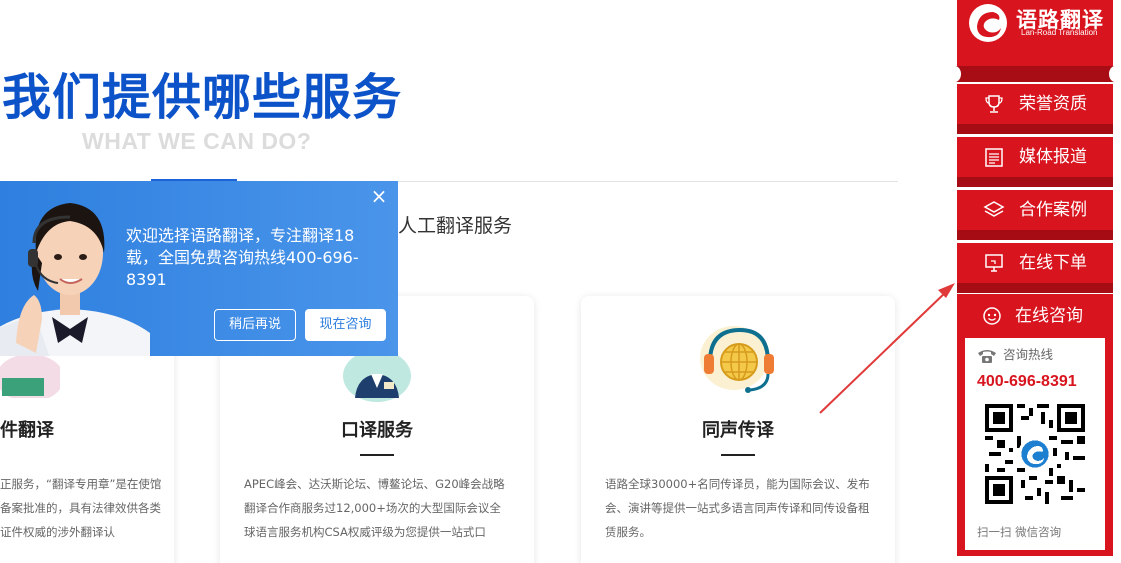 This screenshot has width=1121, height=563. What do you see at coordinates (455, 224) in the screenshot?
I see `tab-human-translation: 人工翻译服务` at bounding box center [455, 224].